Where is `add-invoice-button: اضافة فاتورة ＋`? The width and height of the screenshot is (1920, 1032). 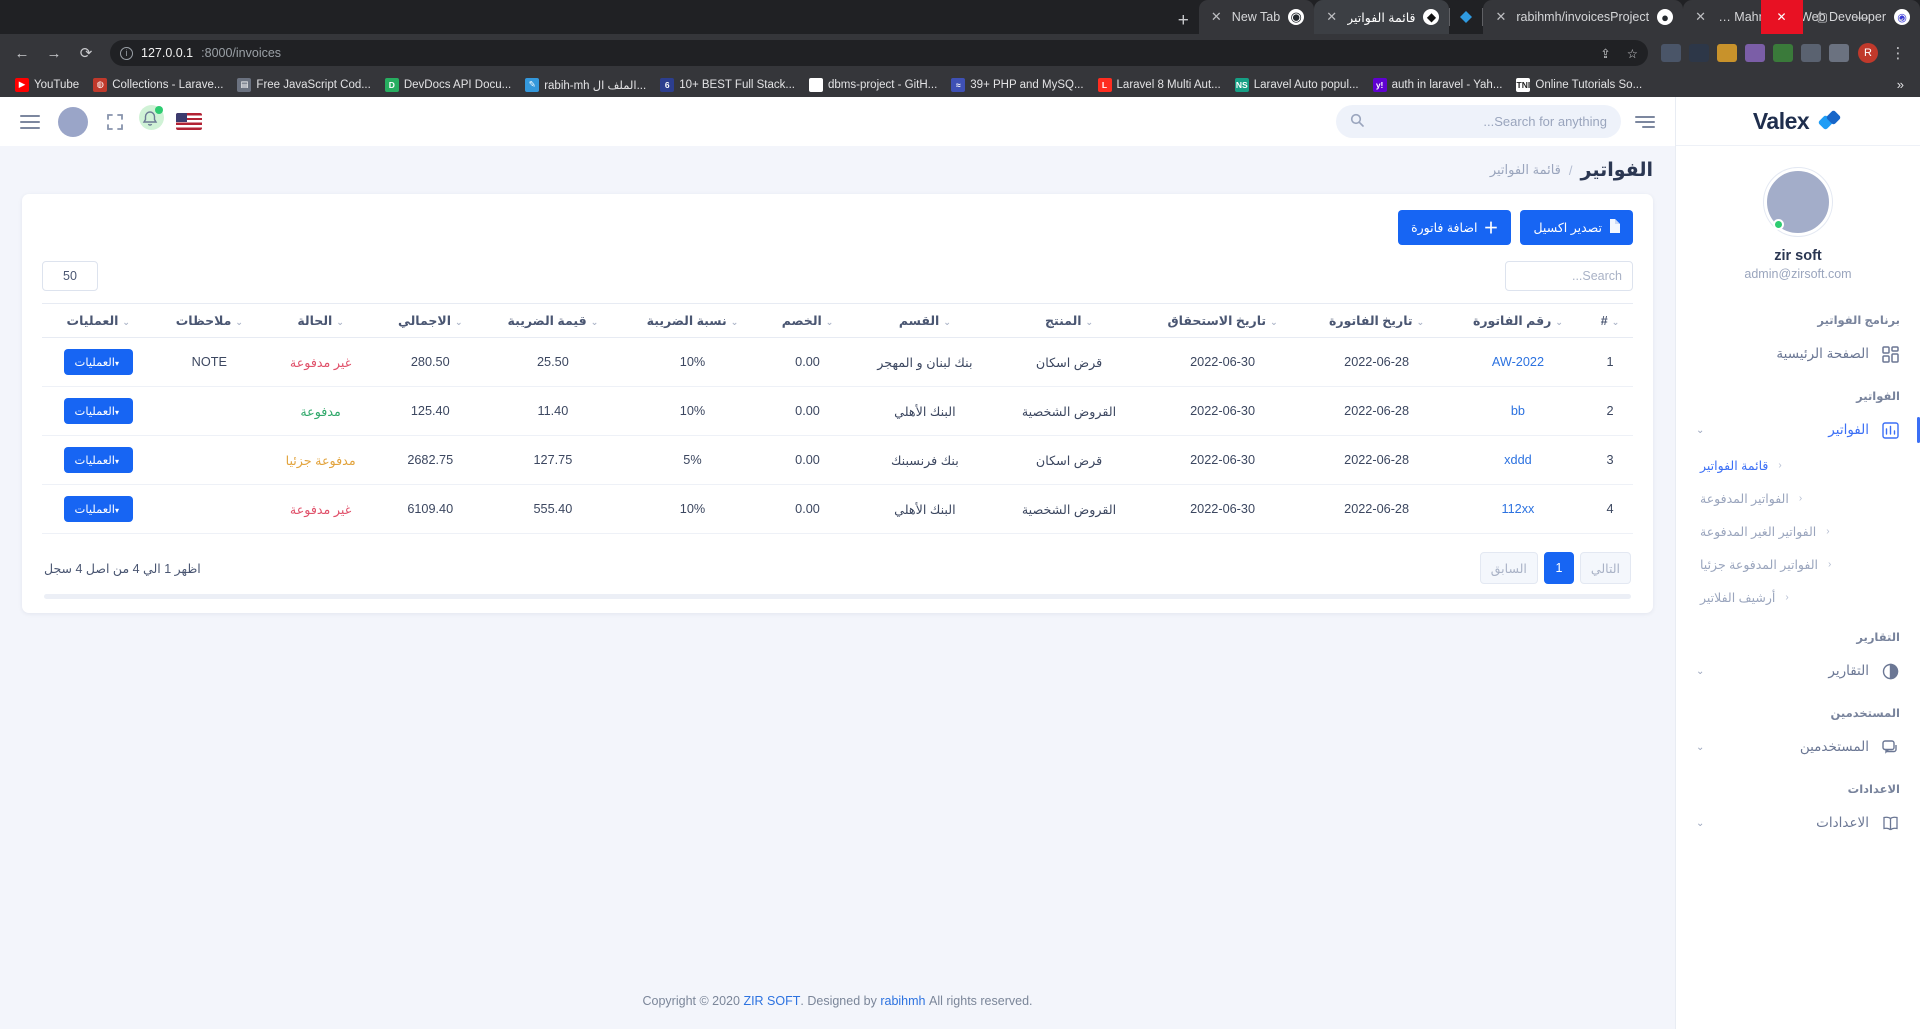 add-invoice-button: اضافة فاتورة ＋ is located at coordinates (1455, 227).